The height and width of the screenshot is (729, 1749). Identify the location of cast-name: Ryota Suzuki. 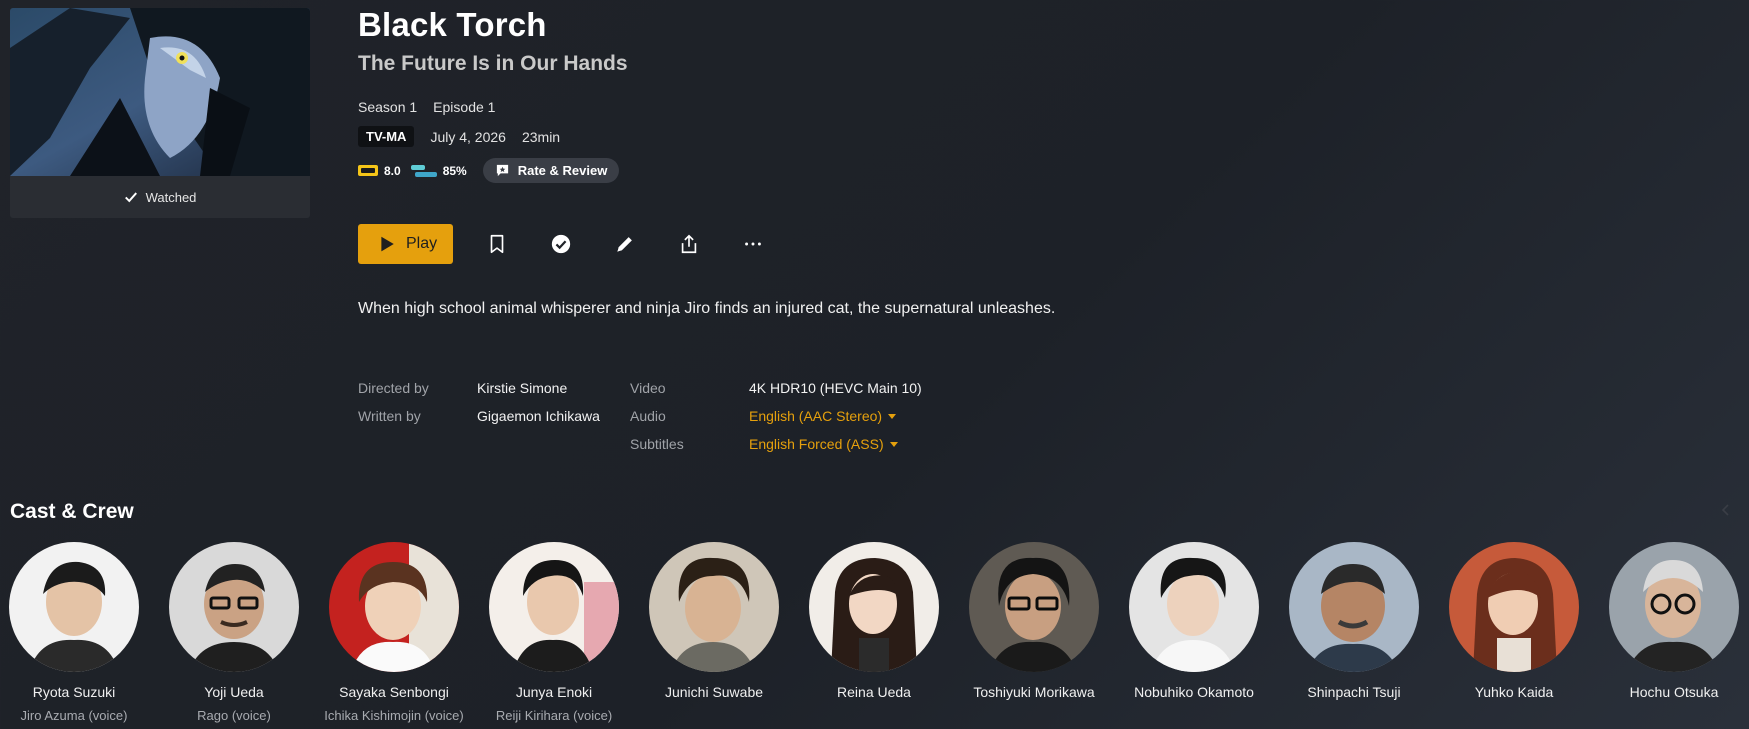
(74, 692).